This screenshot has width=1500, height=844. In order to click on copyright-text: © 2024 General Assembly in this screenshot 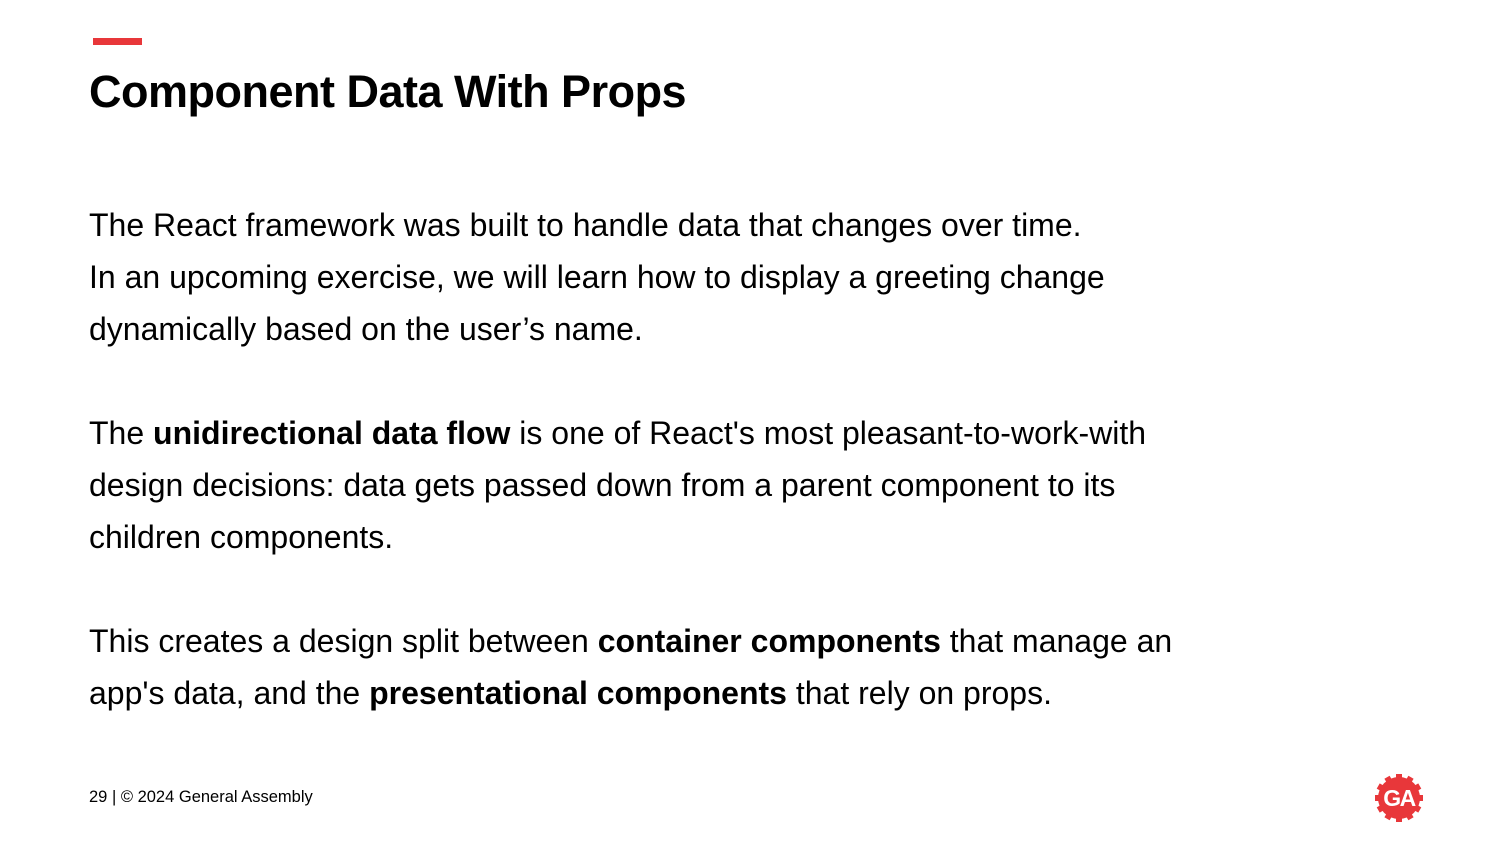, I will do `click(216, 797)`.